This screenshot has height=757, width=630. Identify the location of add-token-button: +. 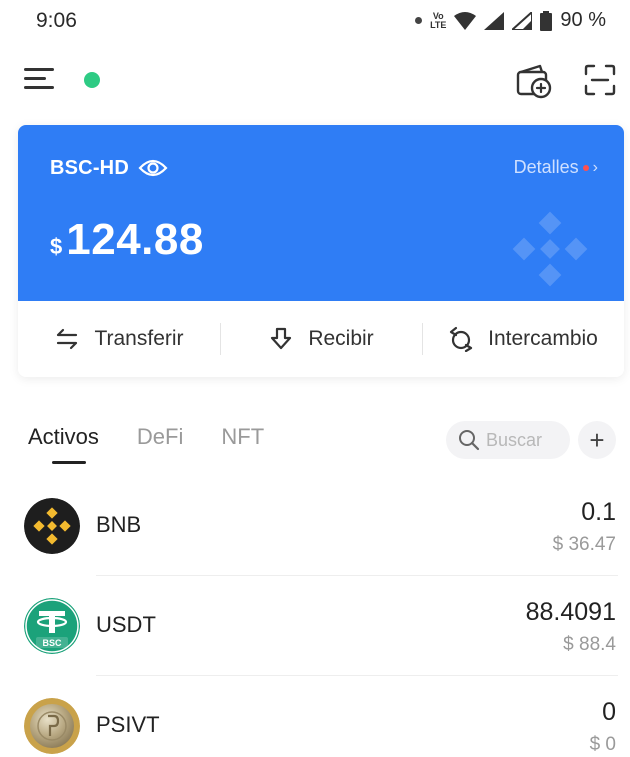
(597, 440).